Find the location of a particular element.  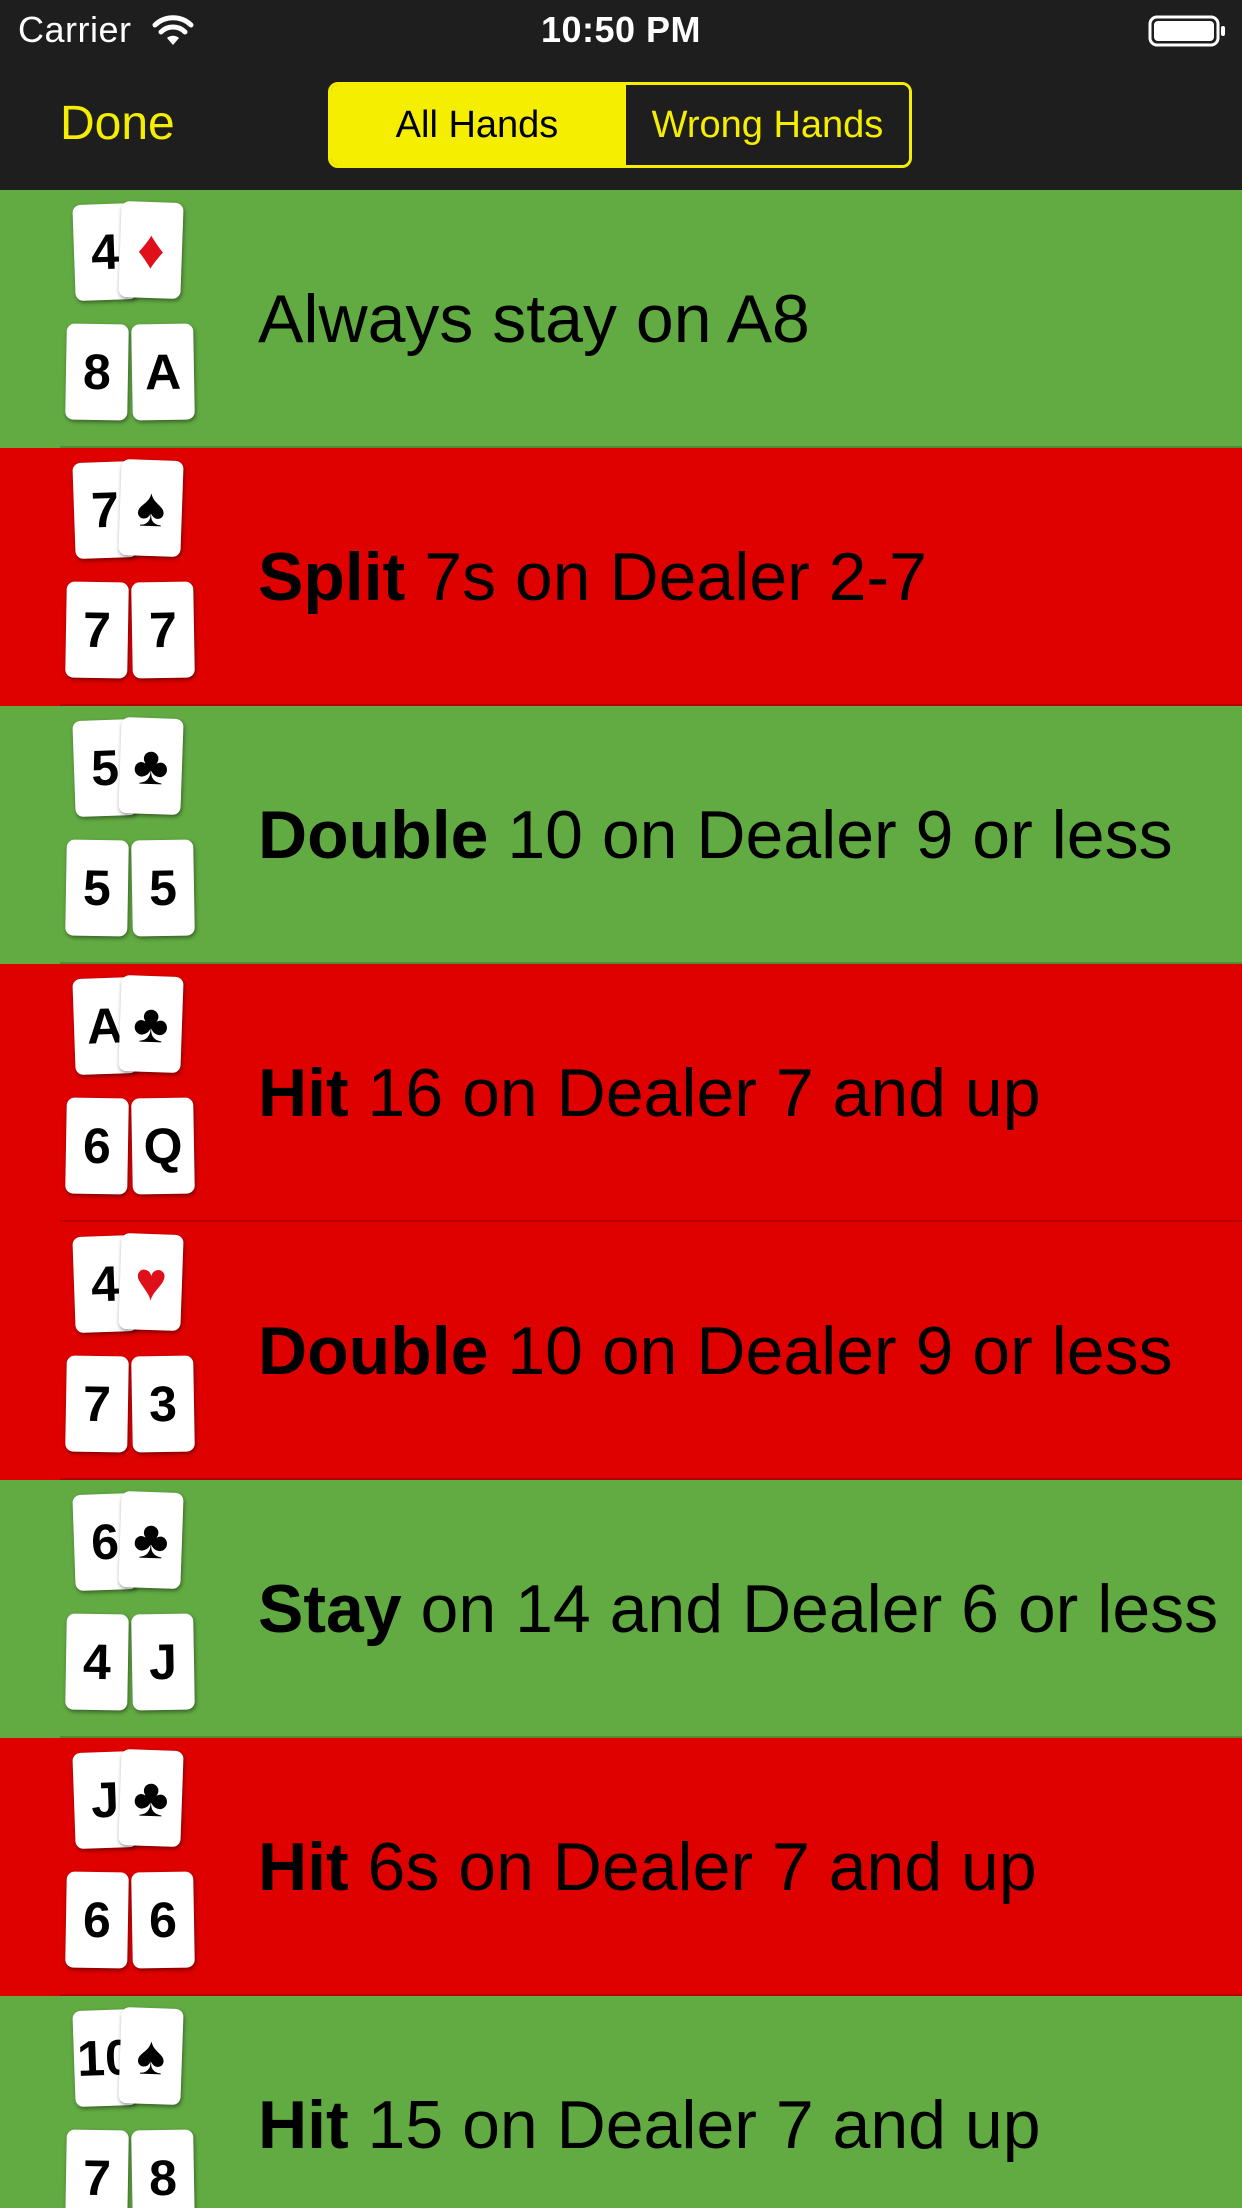

hand-row: 4 ♥ 7 3 Double 10 on Dealer 9 or less is located at coordinates (621, 1351).